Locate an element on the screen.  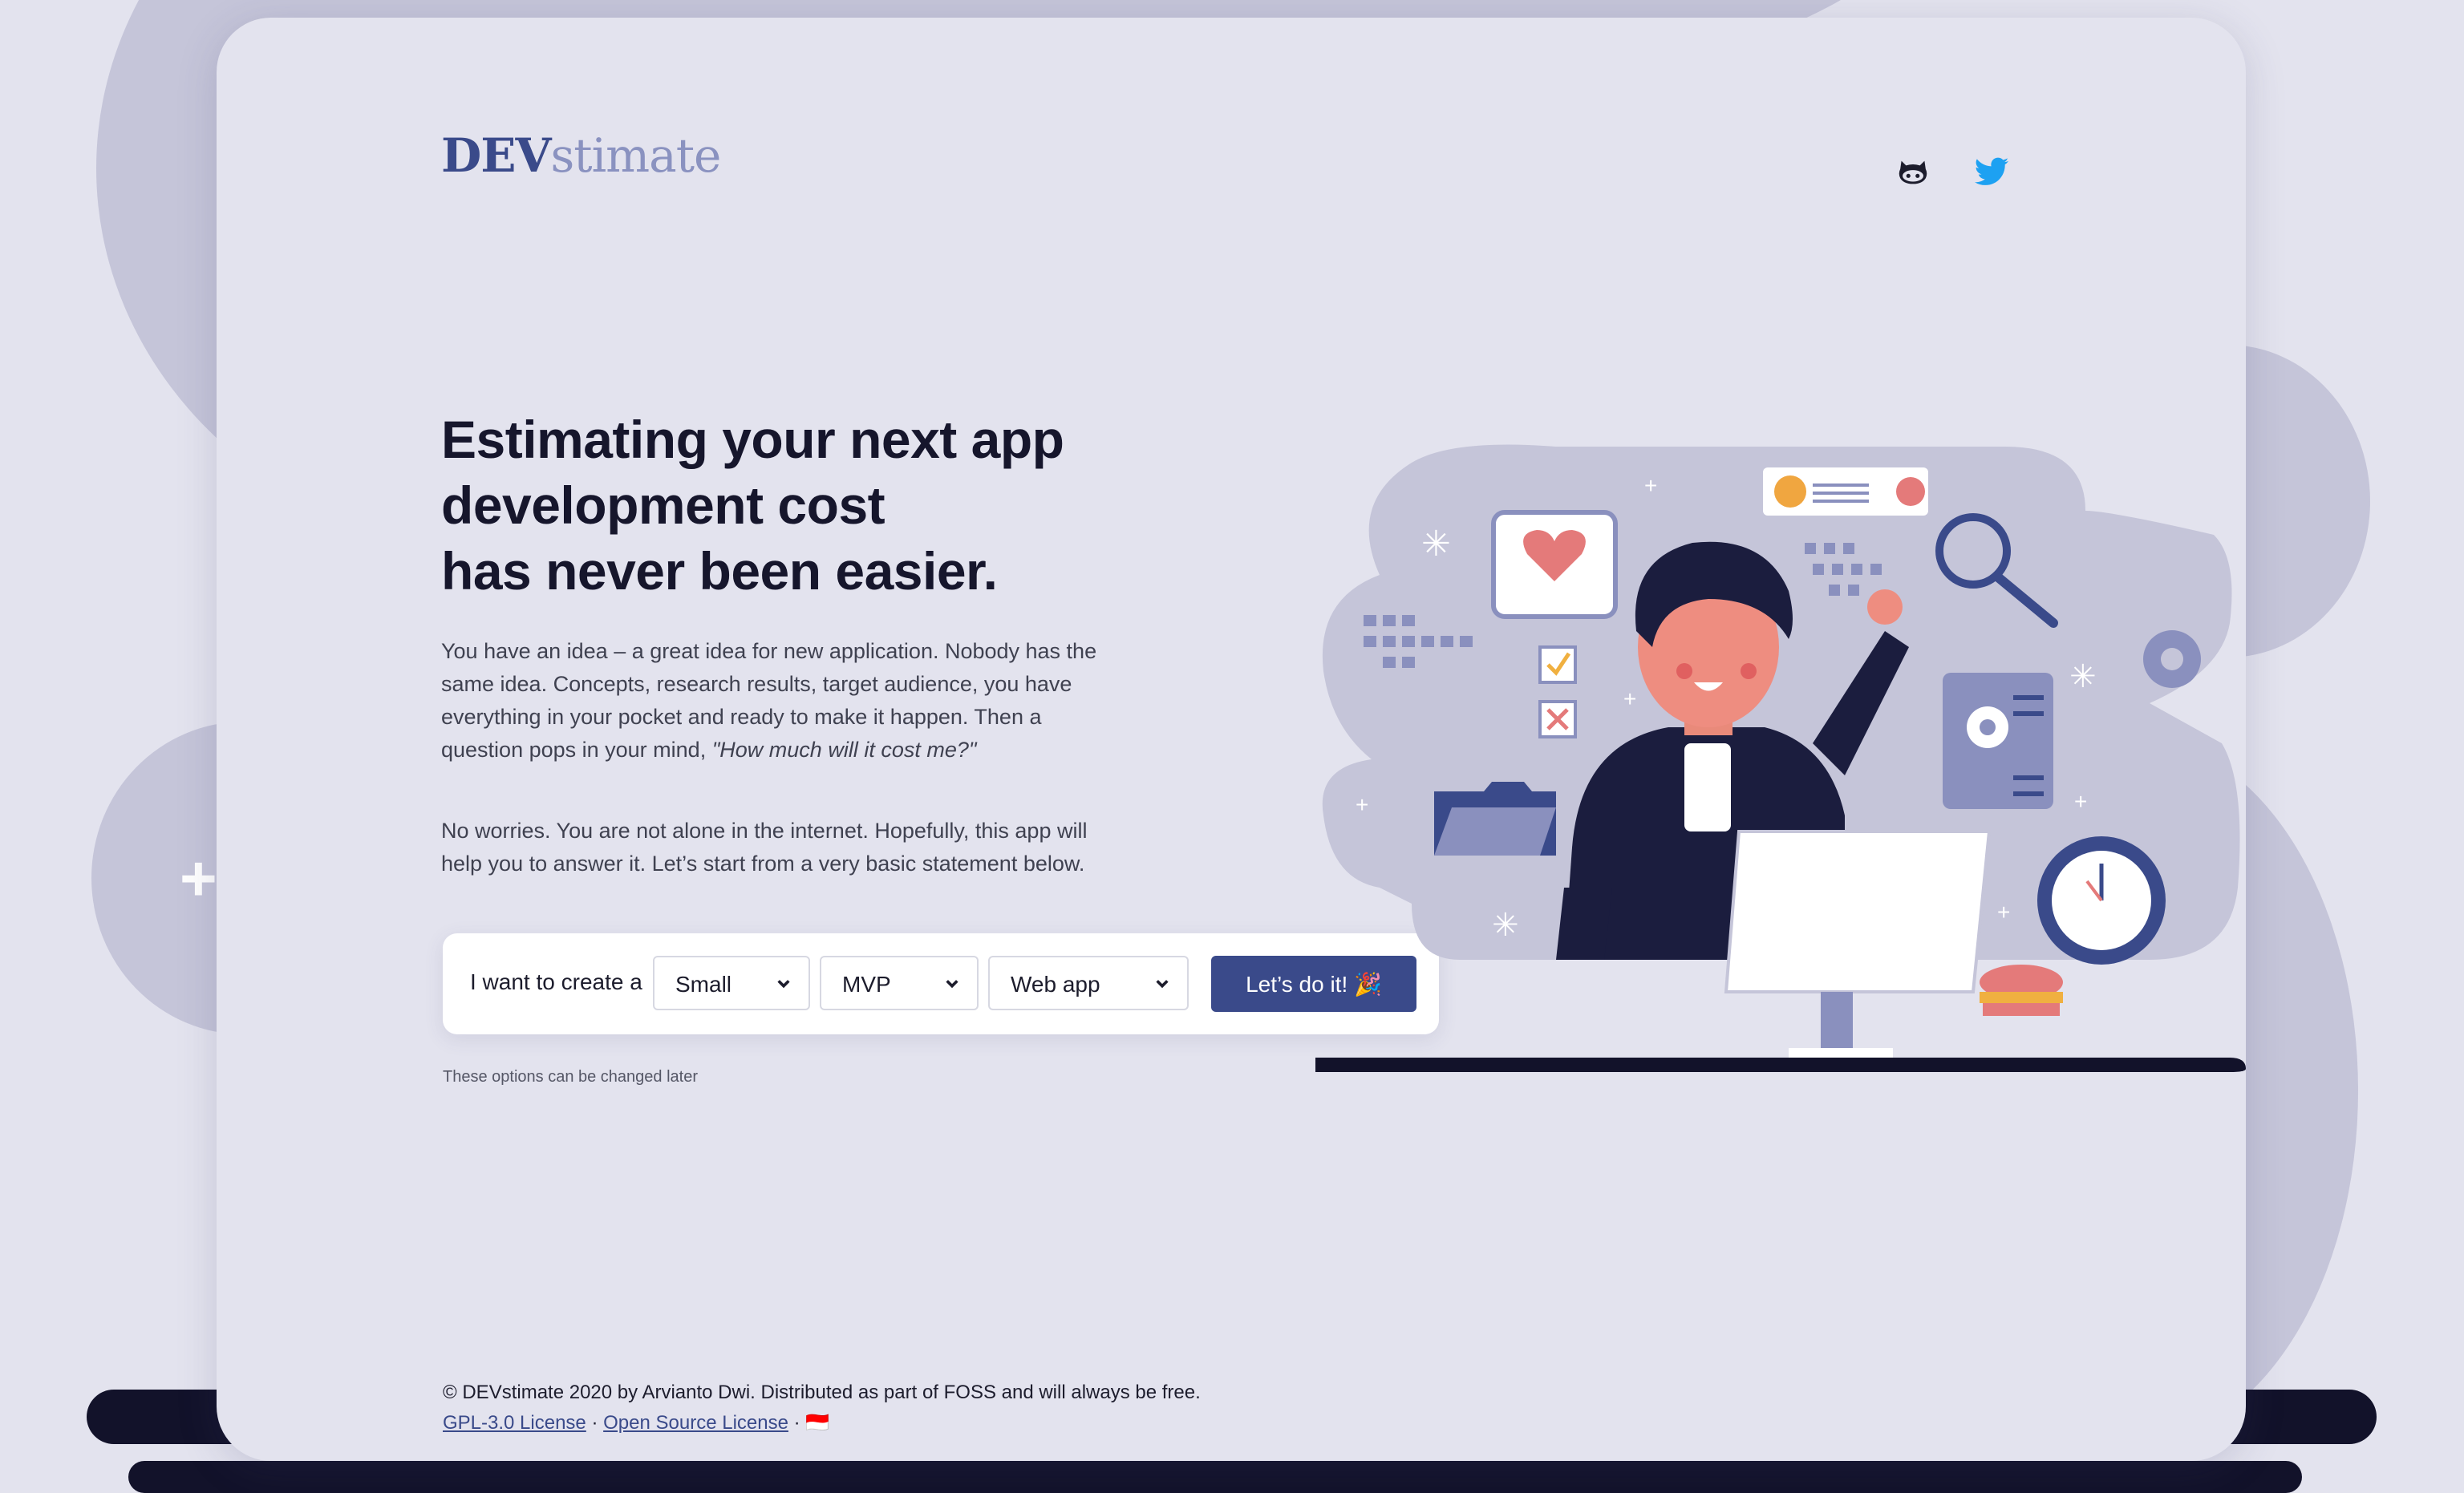
form-hint: These options can be changed later is located at coordinates (570, 1077).